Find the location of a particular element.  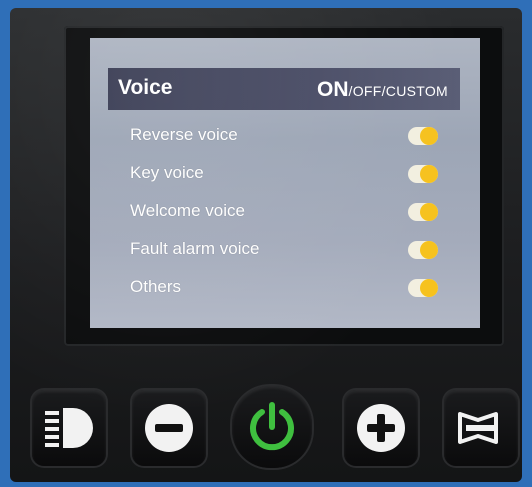

item-label: Others is located at coordinates (156, 286).